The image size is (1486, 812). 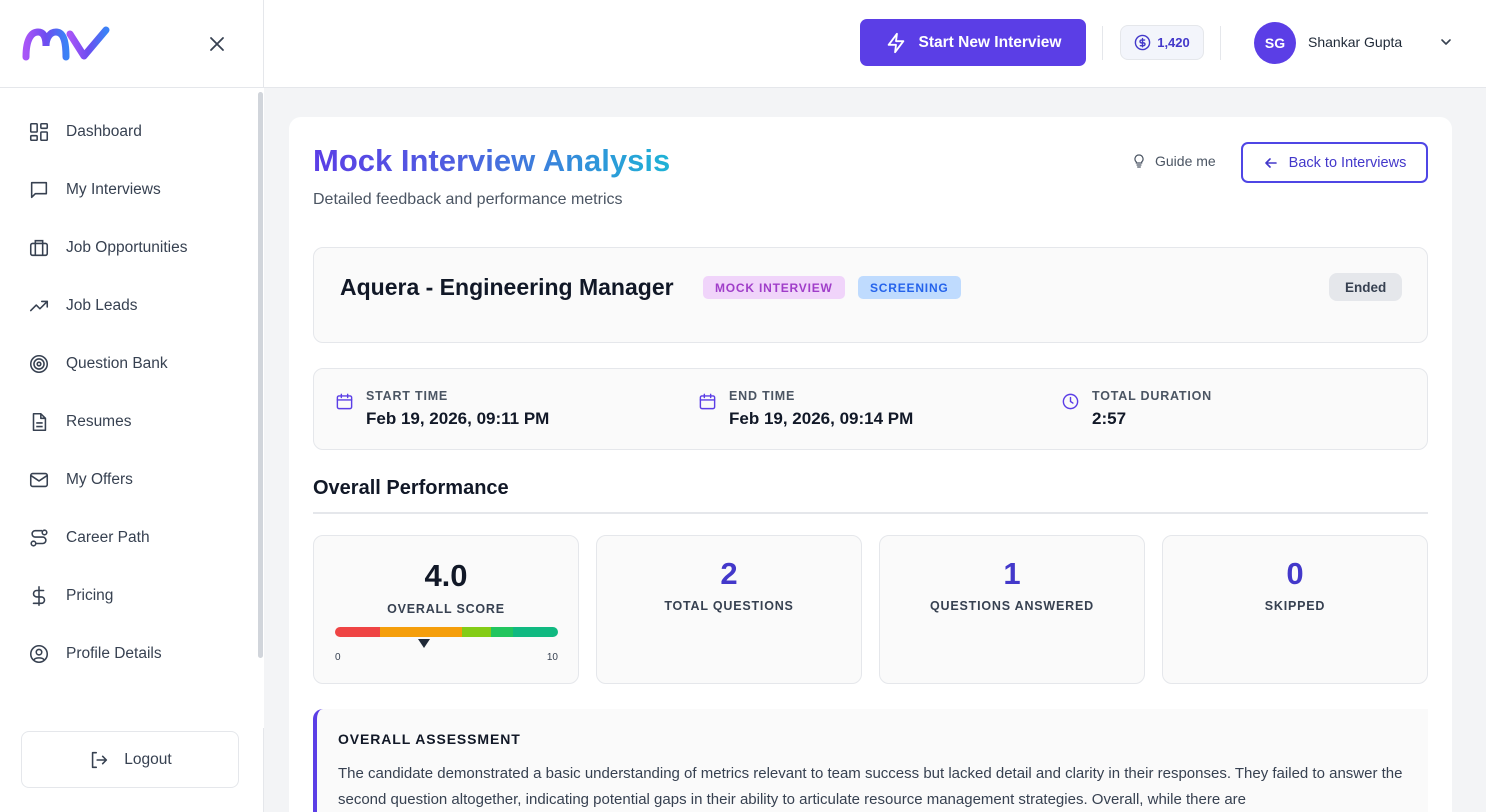 I want to click on logout-icon, so click(x=100, y=759).